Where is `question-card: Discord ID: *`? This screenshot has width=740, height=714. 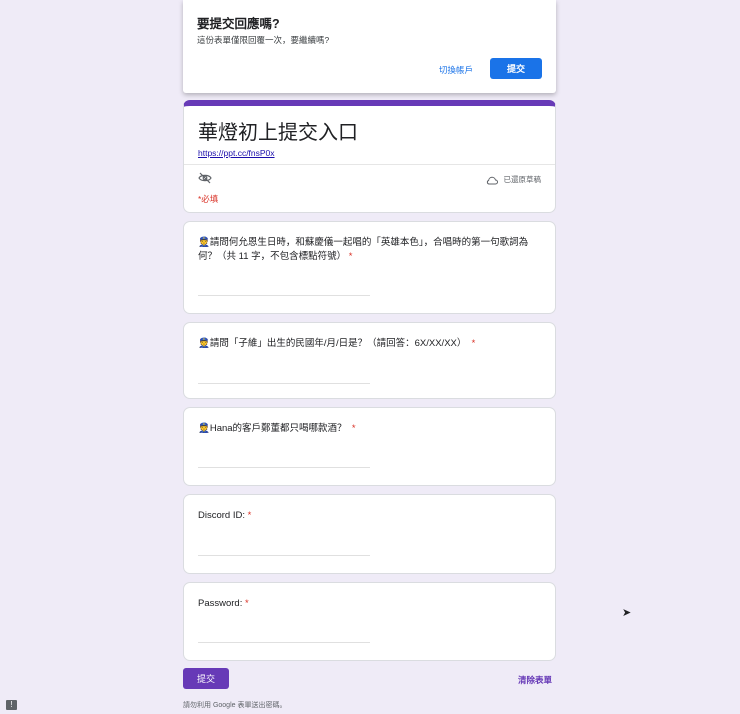
question-card: Discord ID: * is located at coordinates (369, 534).